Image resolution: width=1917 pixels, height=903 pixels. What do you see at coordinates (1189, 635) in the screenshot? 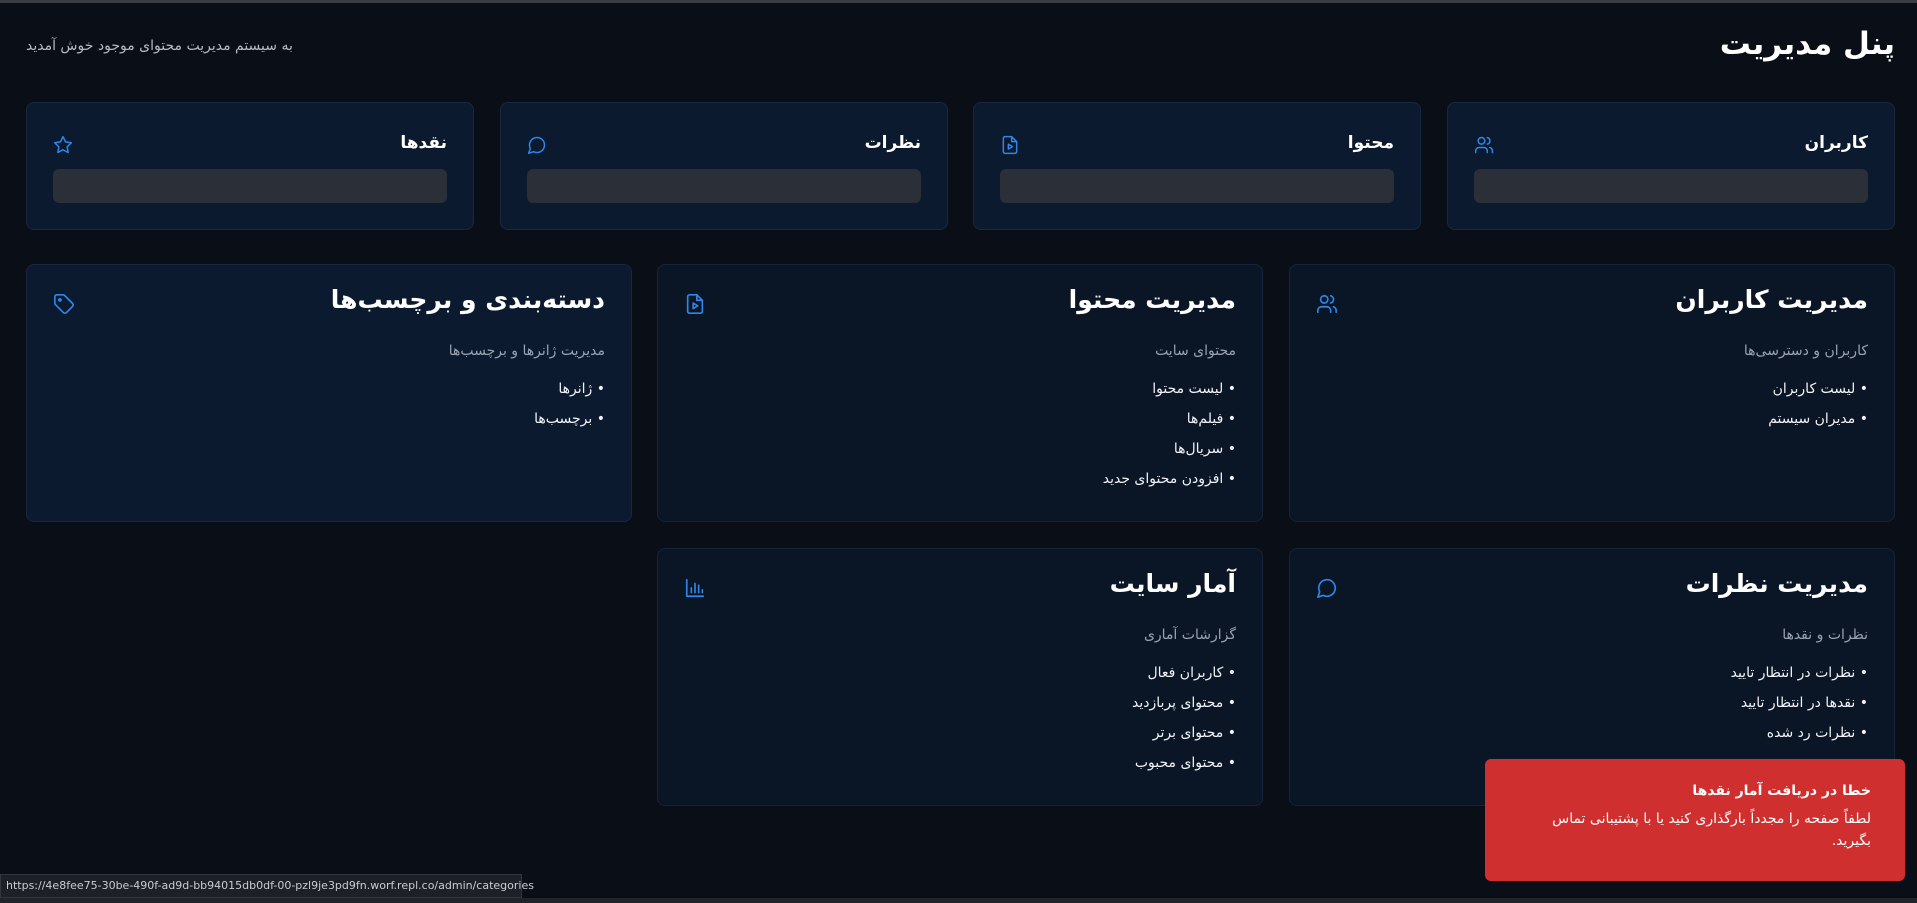
I see `card-subtitle: گزارشات آماری` at bounding box center [1189, 635].